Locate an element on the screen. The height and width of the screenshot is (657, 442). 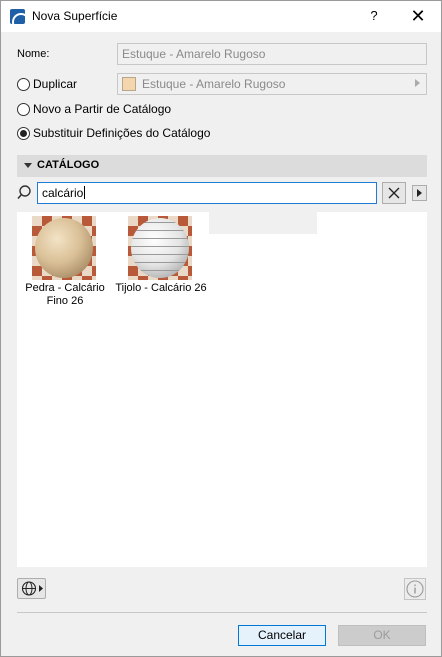
catalog-item-label: Pedra - Calcário Fino 26 is located at coordinates (65, 294).